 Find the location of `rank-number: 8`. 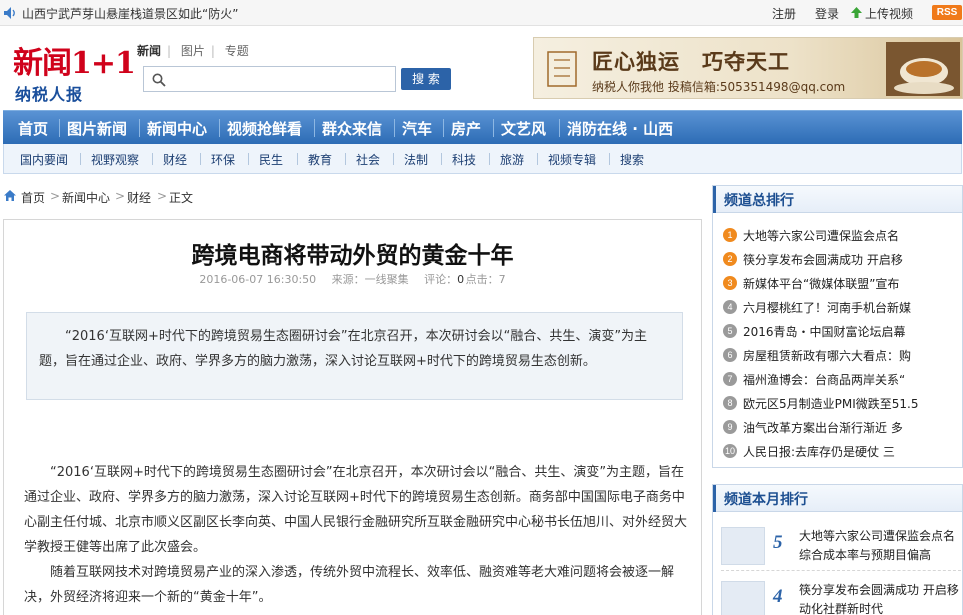

rank-number: 8 is located at coordinates (730, 403).